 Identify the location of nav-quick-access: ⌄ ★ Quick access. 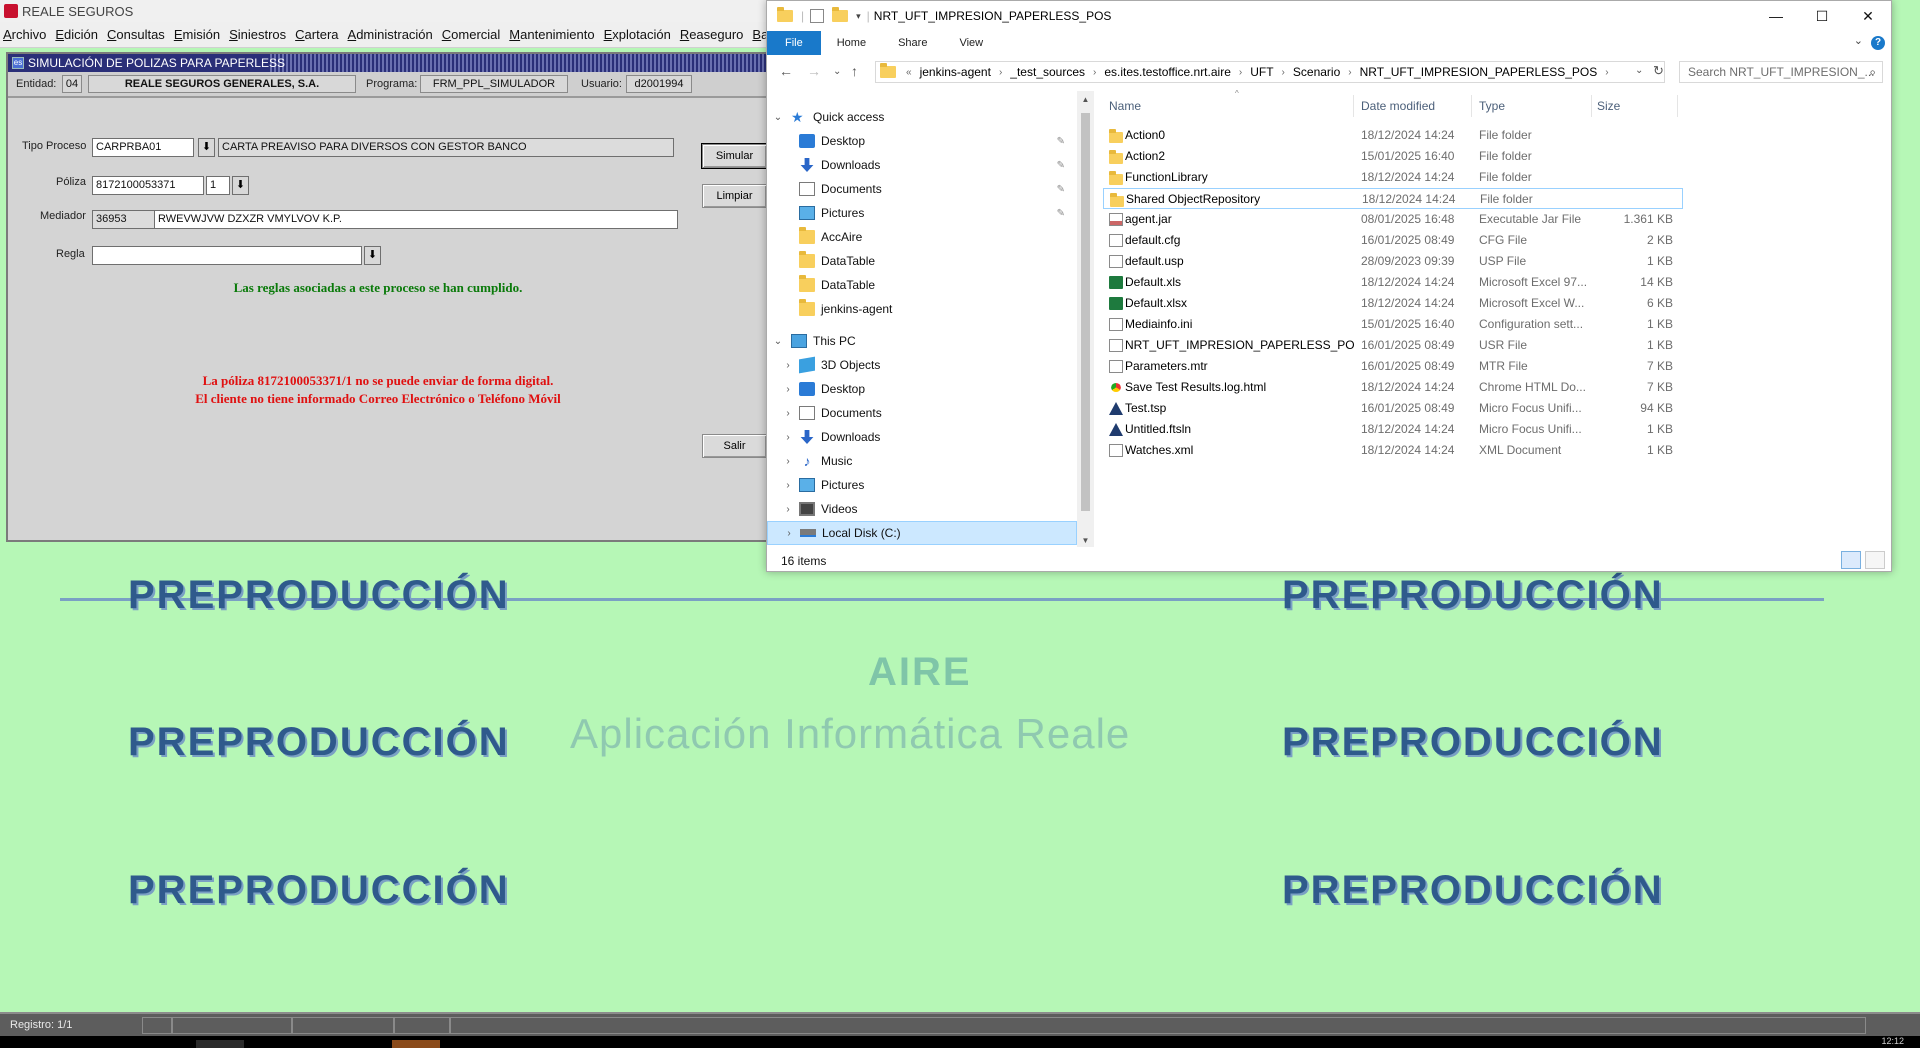
(922, 117).